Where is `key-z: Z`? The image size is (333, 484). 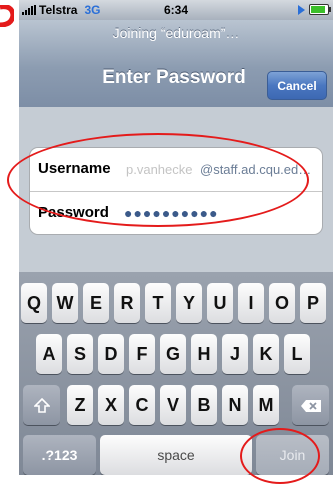 key-z: Z is located at coordinates (80, 405).